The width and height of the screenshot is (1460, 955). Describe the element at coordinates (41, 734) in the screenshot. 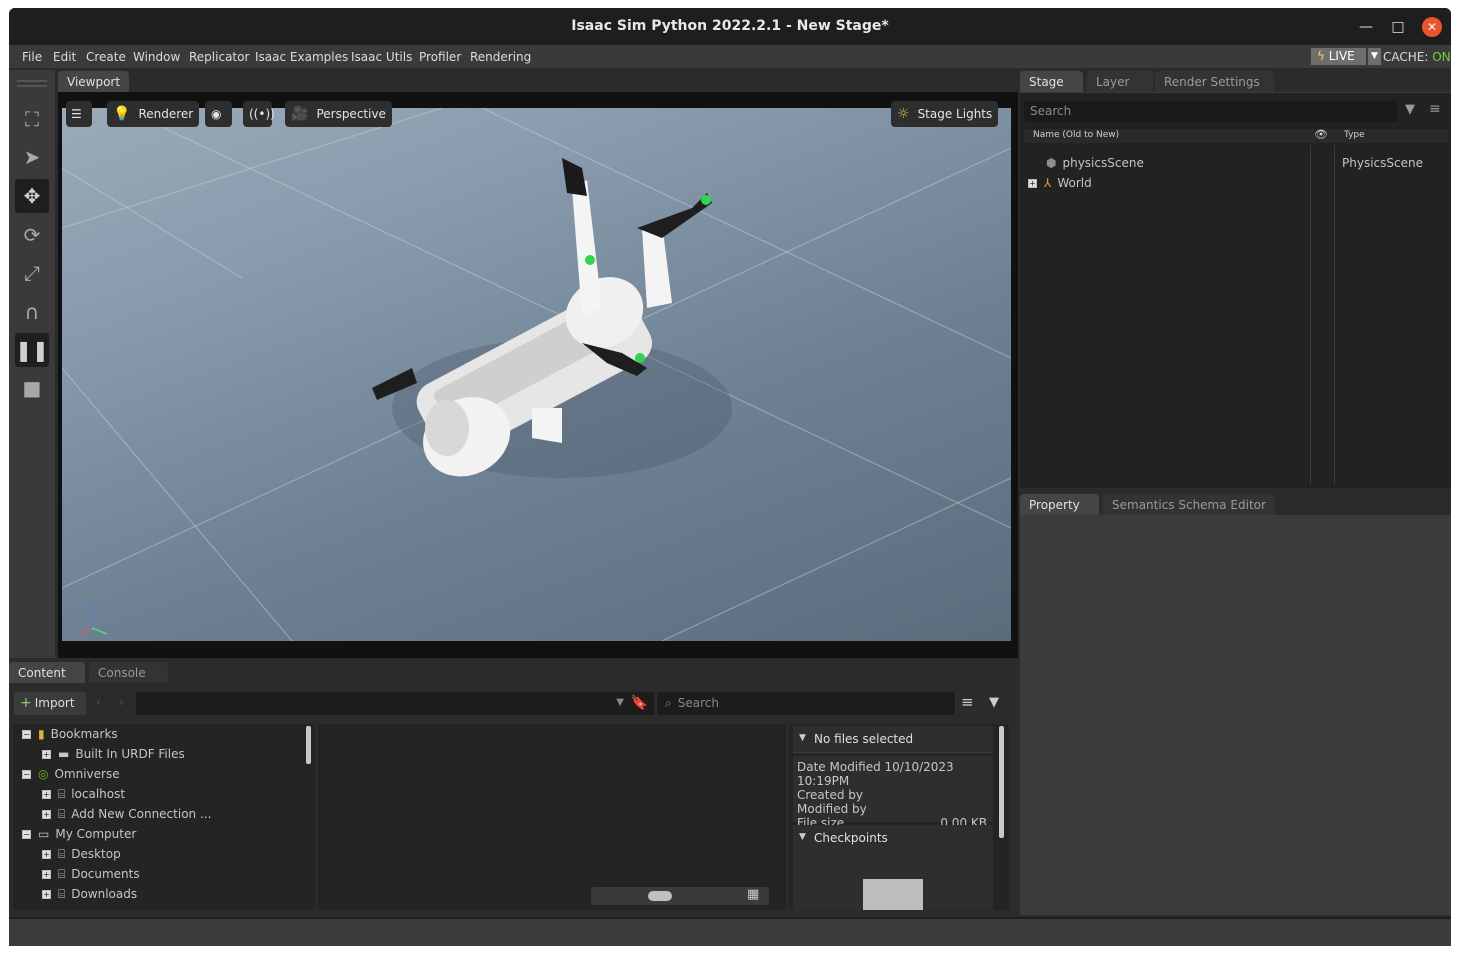

I see `bookmark-icon: ▮` at that location.